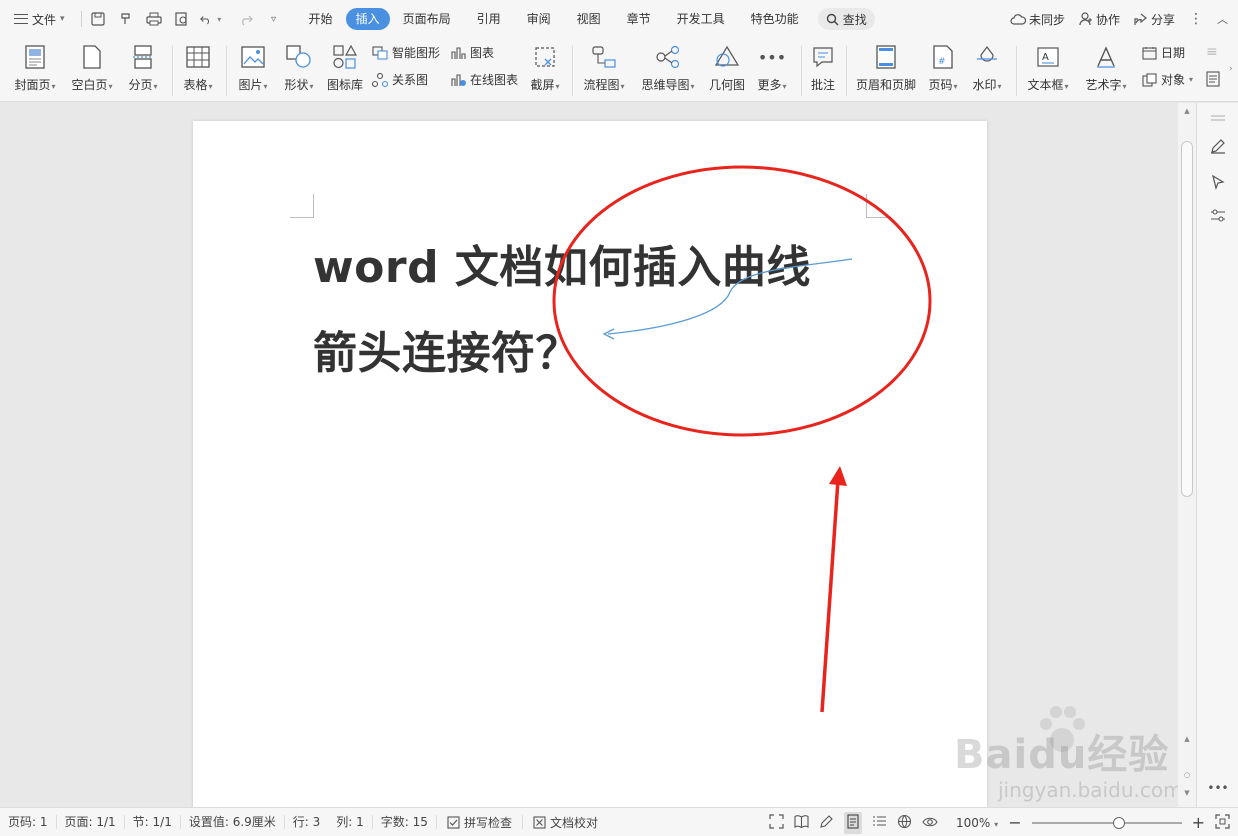 This screenshot has height=836, width=1238. What do you see at coordinates (904, 823) in the screenshot?
I see `web-view-icon` at bounding box center [904, 823].